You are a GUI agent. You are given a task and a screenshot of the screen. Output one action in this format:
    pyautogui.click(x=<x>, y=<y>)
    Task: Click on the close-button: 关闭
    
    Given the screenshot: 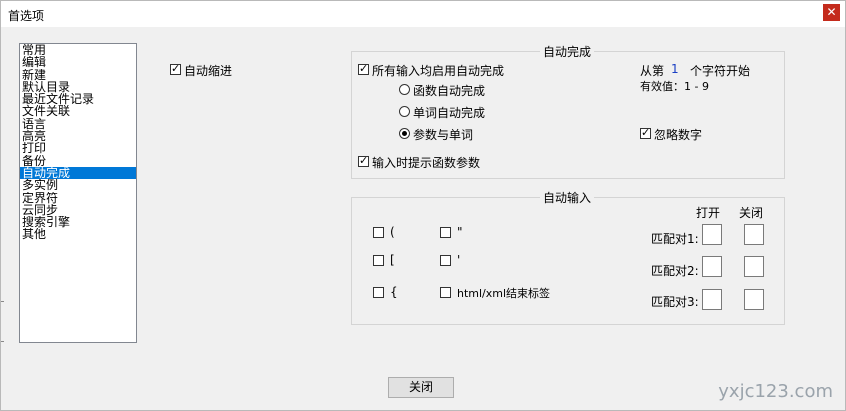 What is the action you would take?
    pyautogui.click(x=421, y=387)
    